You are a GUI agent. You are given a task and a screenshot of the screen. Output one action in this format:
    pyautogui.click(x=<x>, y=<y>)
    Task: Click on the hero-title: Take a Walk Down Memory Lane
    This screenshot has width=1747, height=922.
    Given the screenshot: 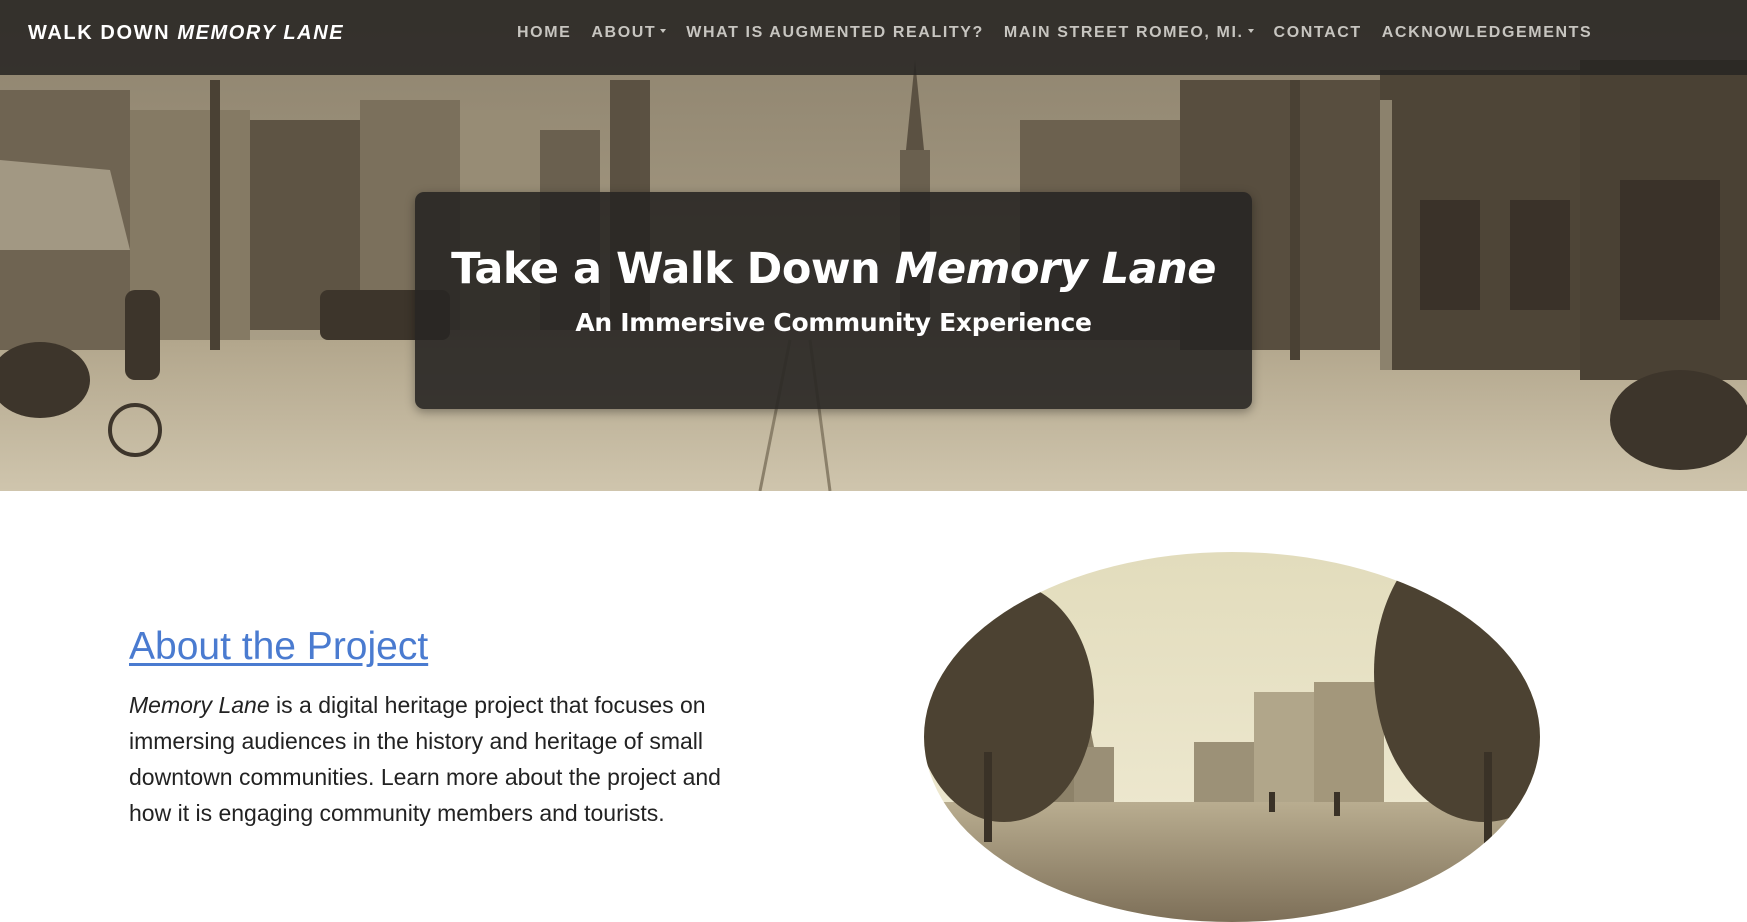 What is the action you would take?
    pyautogui.click(x=833, y=269)
    